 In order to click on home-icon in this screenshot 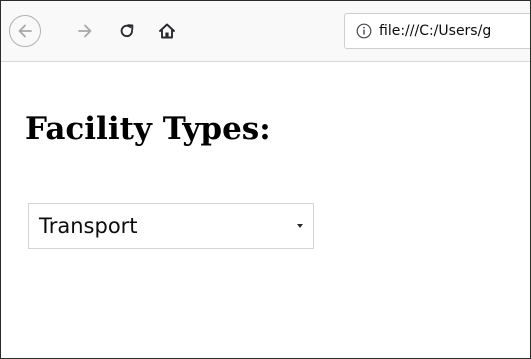, I will do `click(167, 31)`.